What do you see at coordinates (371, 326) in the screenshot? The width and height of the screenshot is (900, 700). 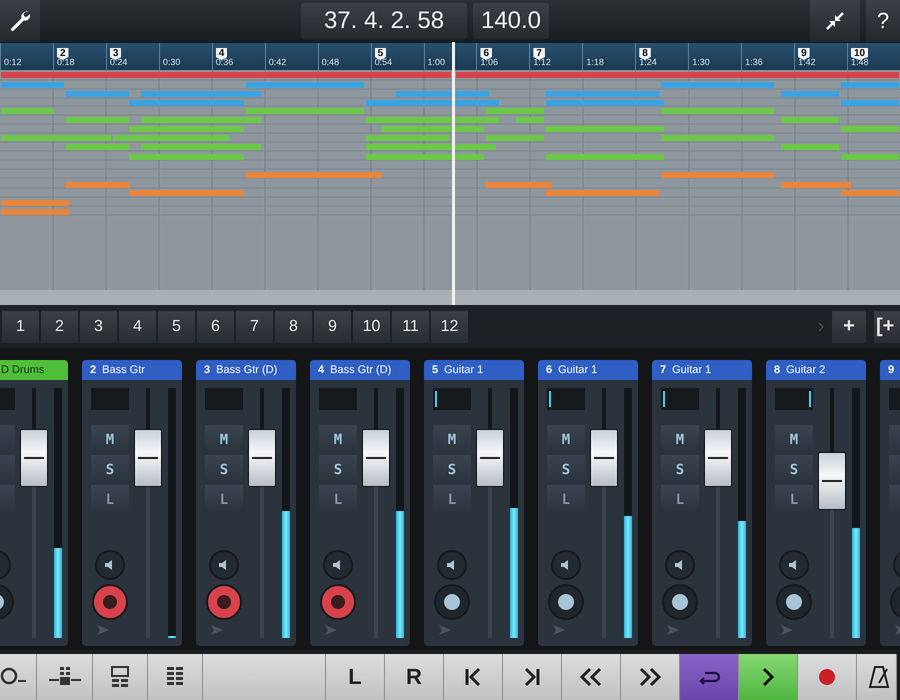 I see `scene-button: 10` at bounding box center [371, 326].